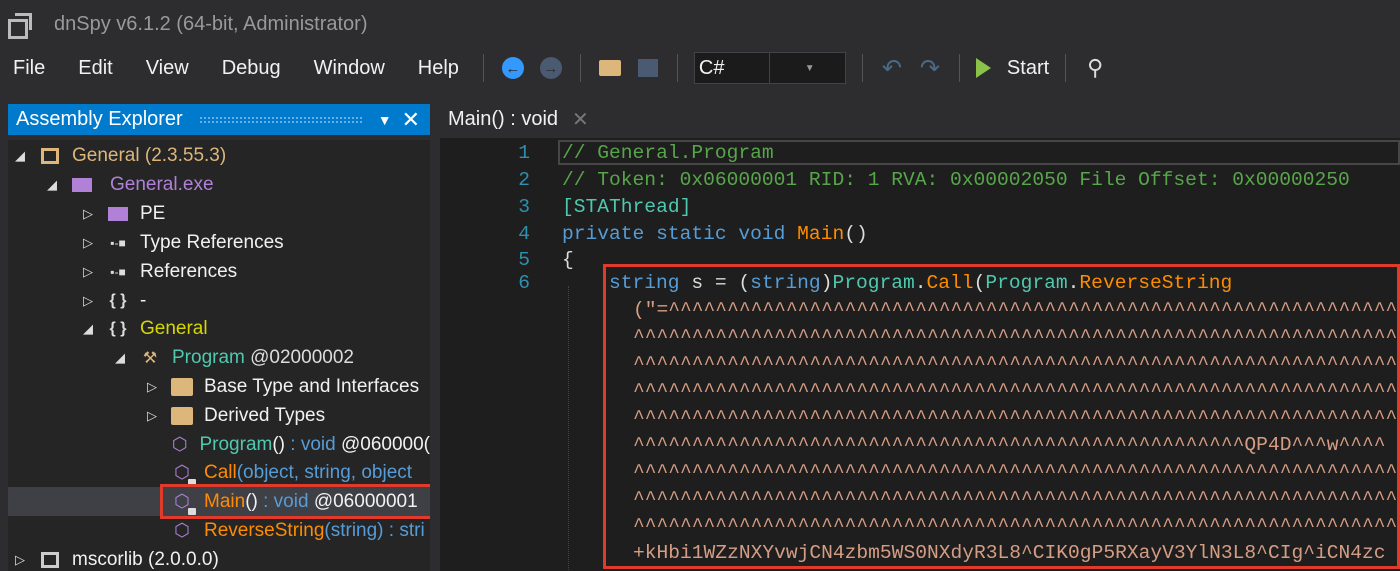 This screenshot has width=1400, height=571. I want to click on start-button: Start, so click(1012, 68).